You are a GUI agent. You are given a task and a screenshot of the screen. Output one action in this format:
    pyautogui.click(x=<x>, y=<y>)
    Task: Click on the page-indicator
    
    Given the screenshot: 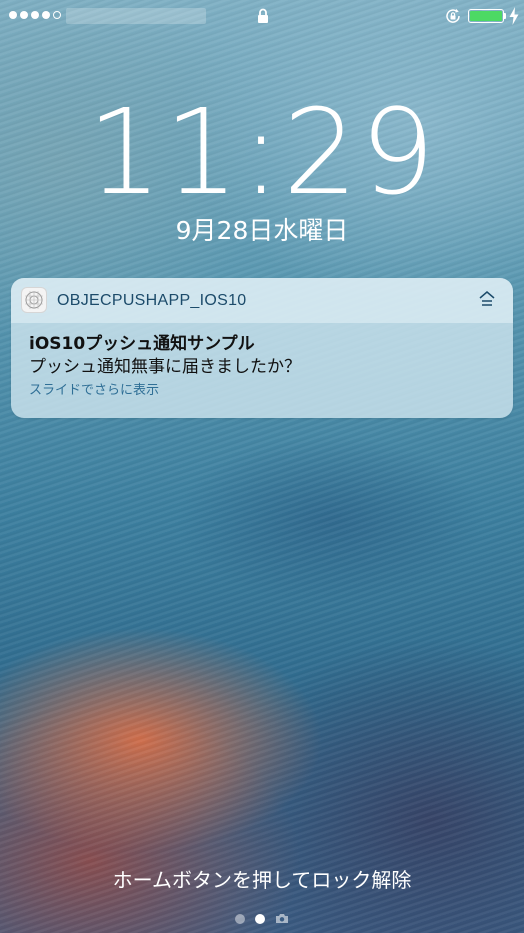 What is the action you would take?
    pyautogui.click(x=262, y=918)
    